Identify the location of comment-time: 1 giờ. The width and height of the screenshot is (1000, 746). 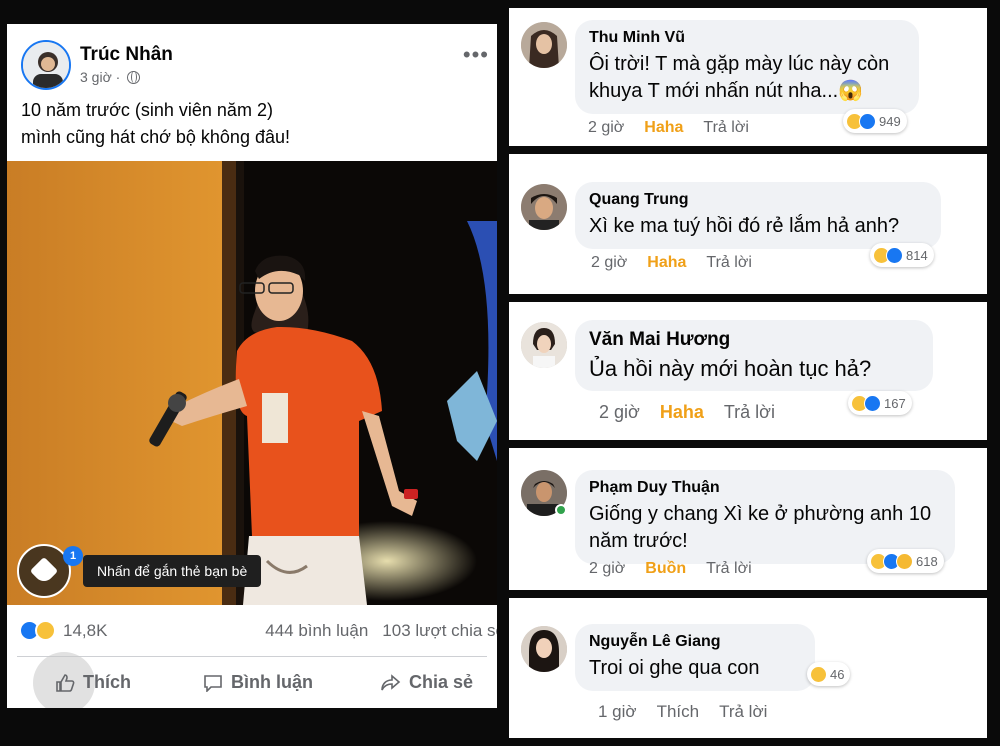
(617, 711).